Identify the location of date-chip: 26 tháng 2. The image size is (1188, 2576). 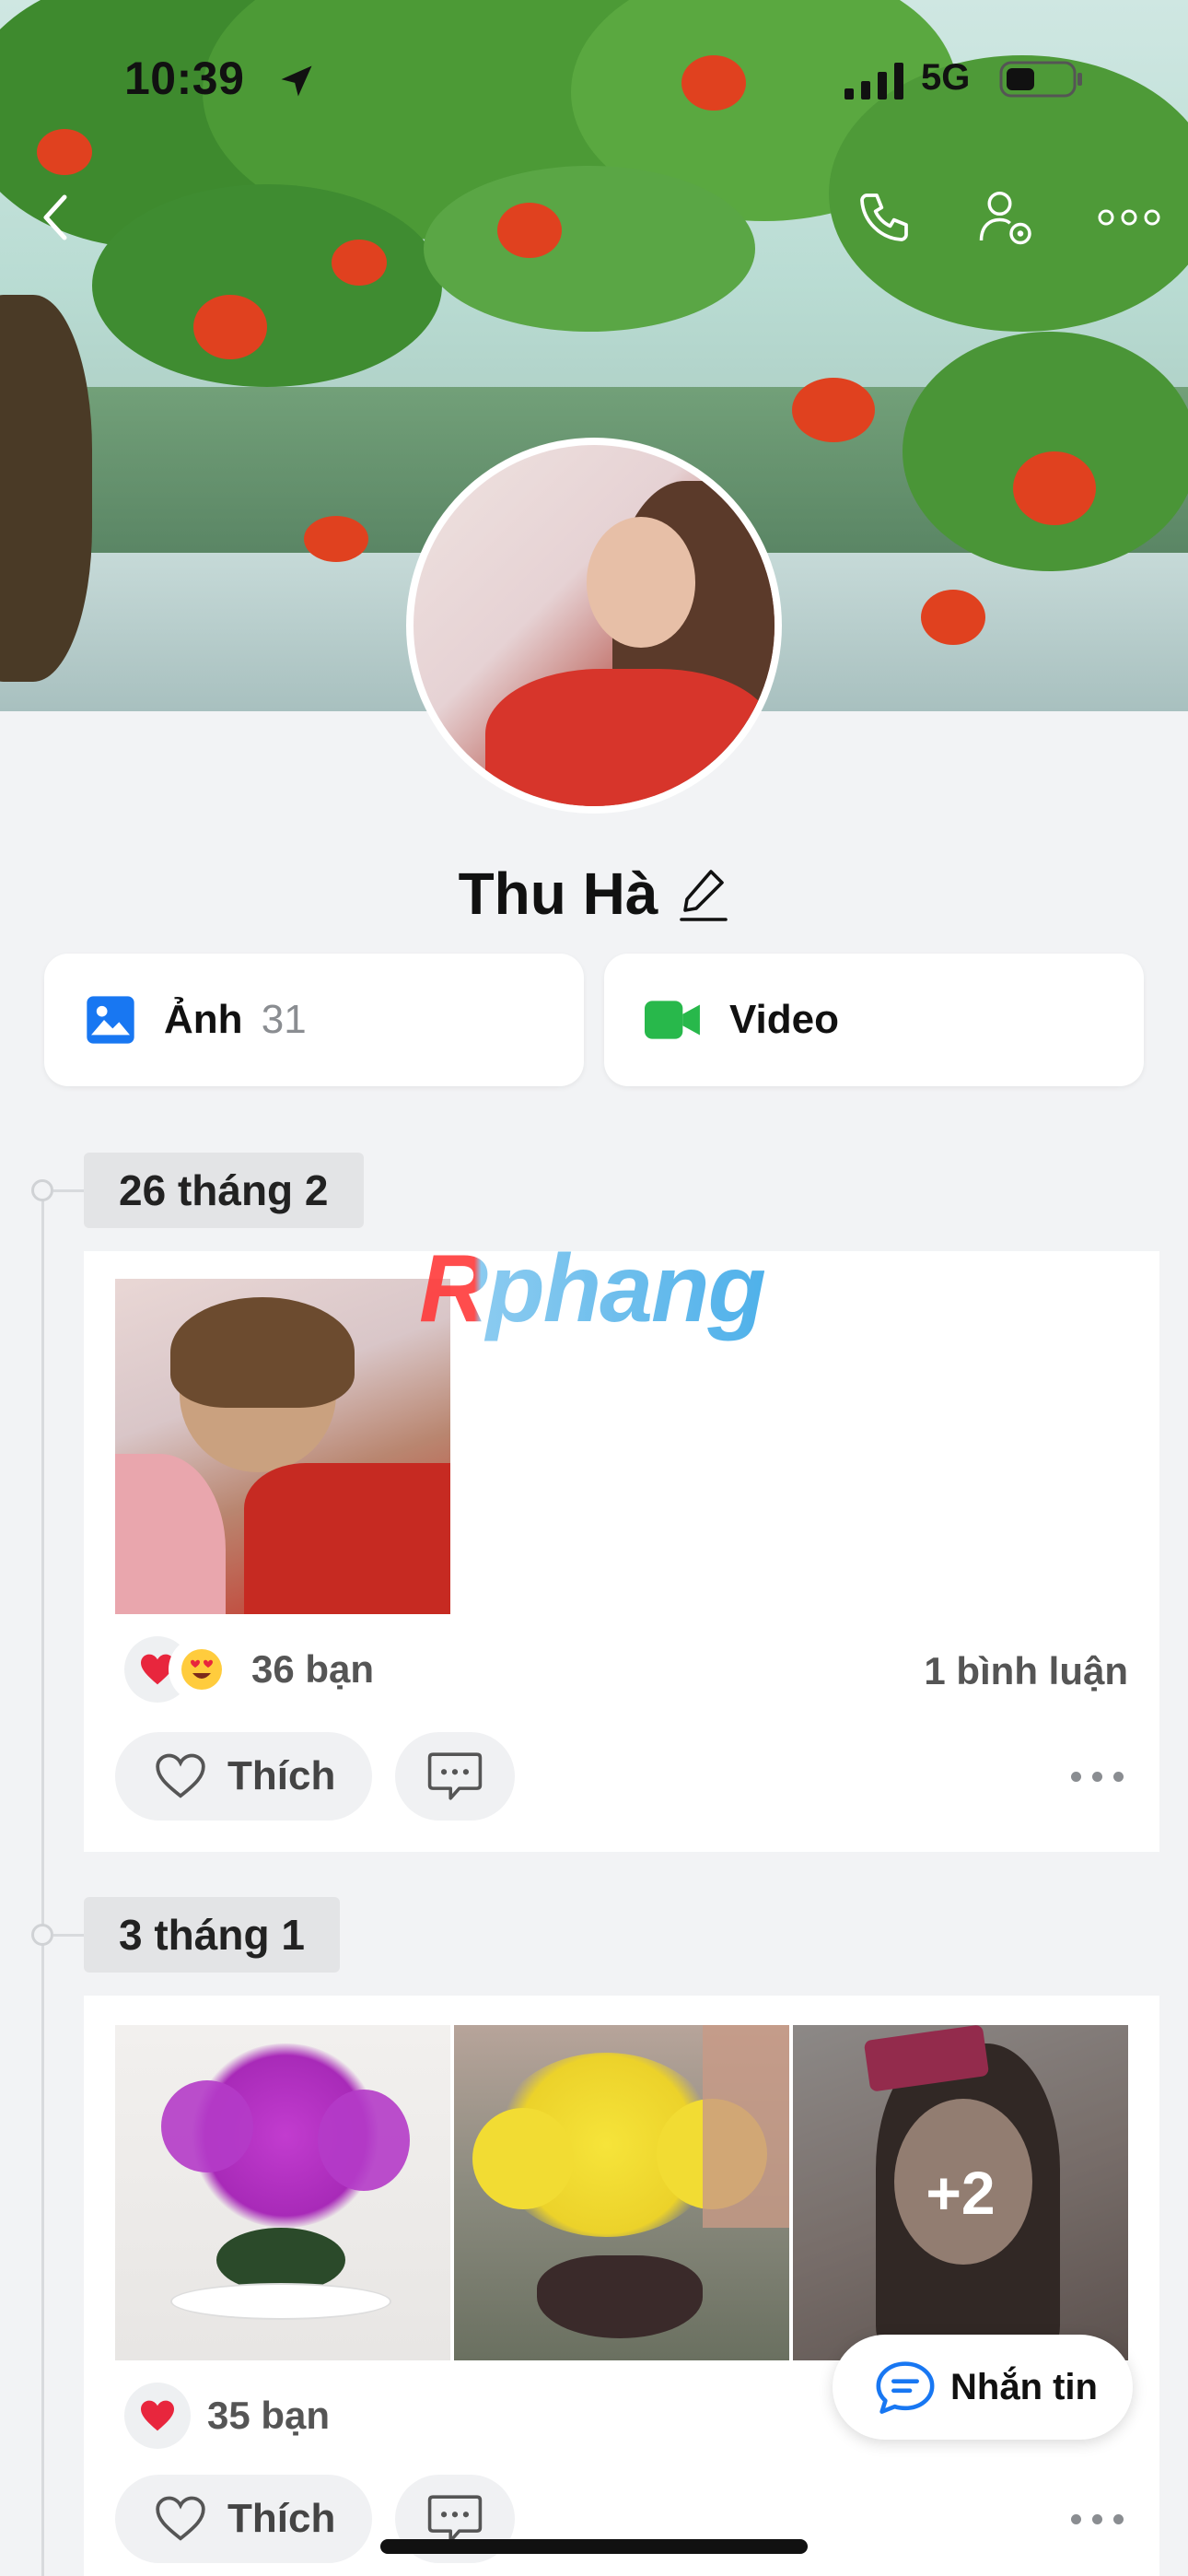
(224, 1190).